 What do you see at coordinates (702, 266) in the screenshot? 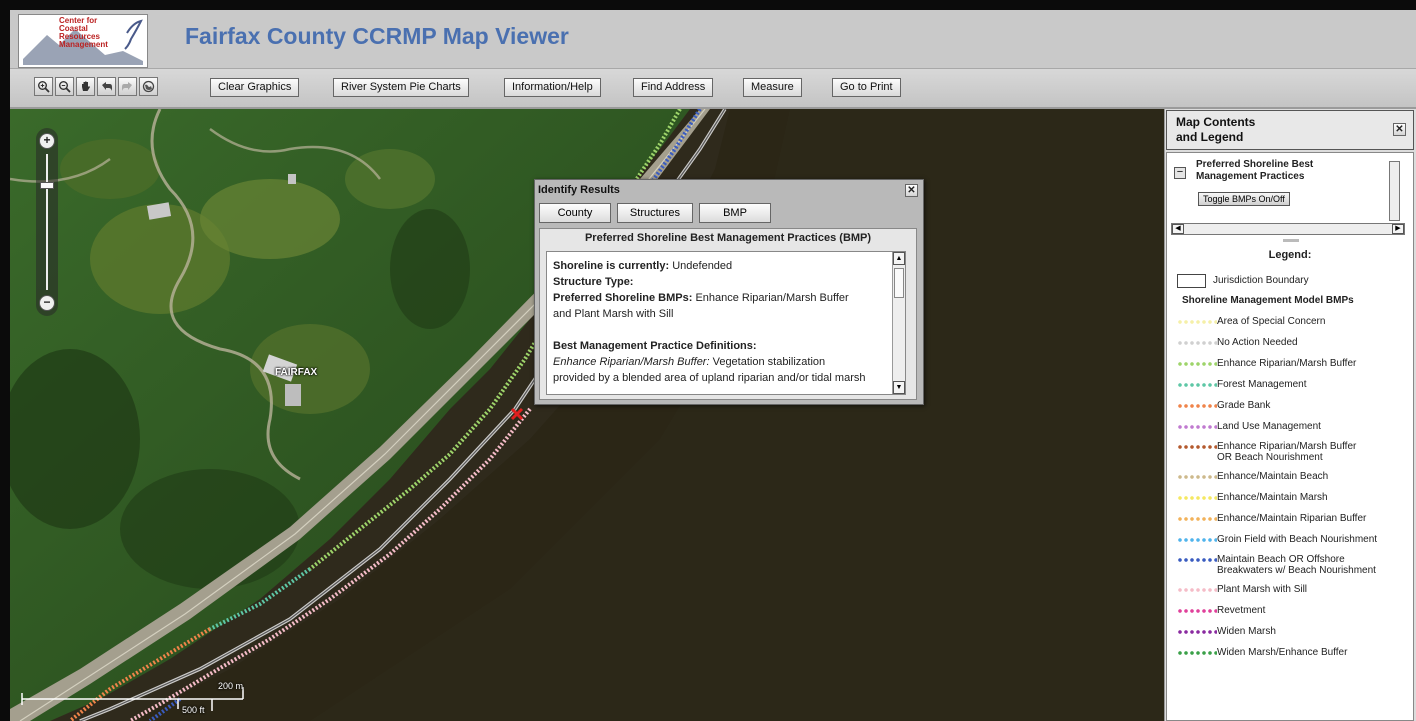
I see `shoreline-value: Undefended` at bounding box center [702, 266].